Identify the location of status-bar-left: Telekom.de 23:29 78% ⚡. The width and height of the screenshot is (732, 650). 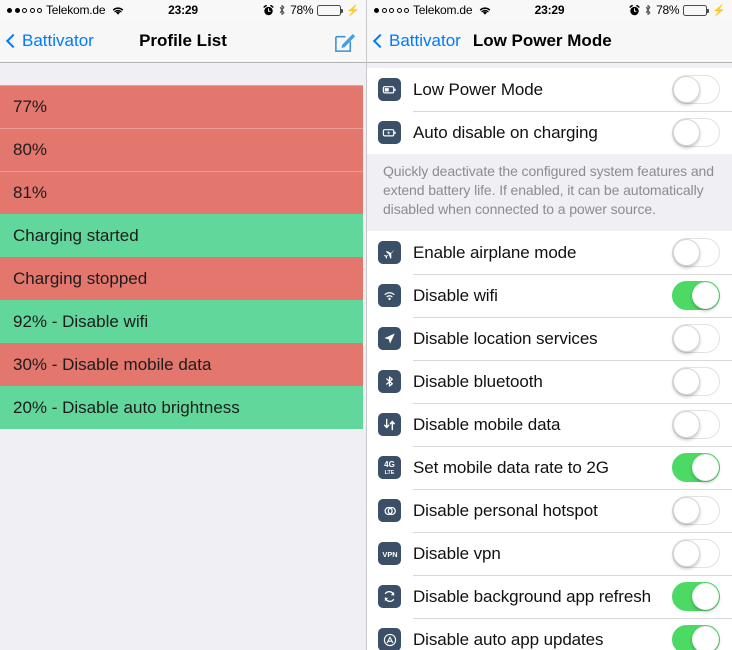
(183, 10).